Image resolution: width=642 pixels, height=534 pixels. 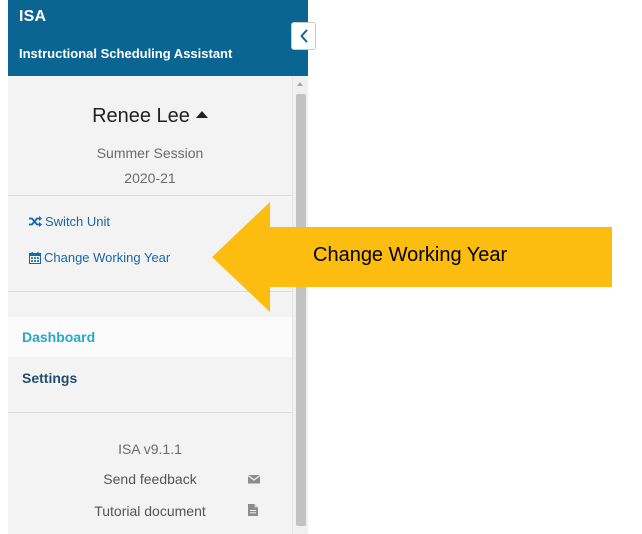 I want to click on file-icon, so click(x=253, y=511).